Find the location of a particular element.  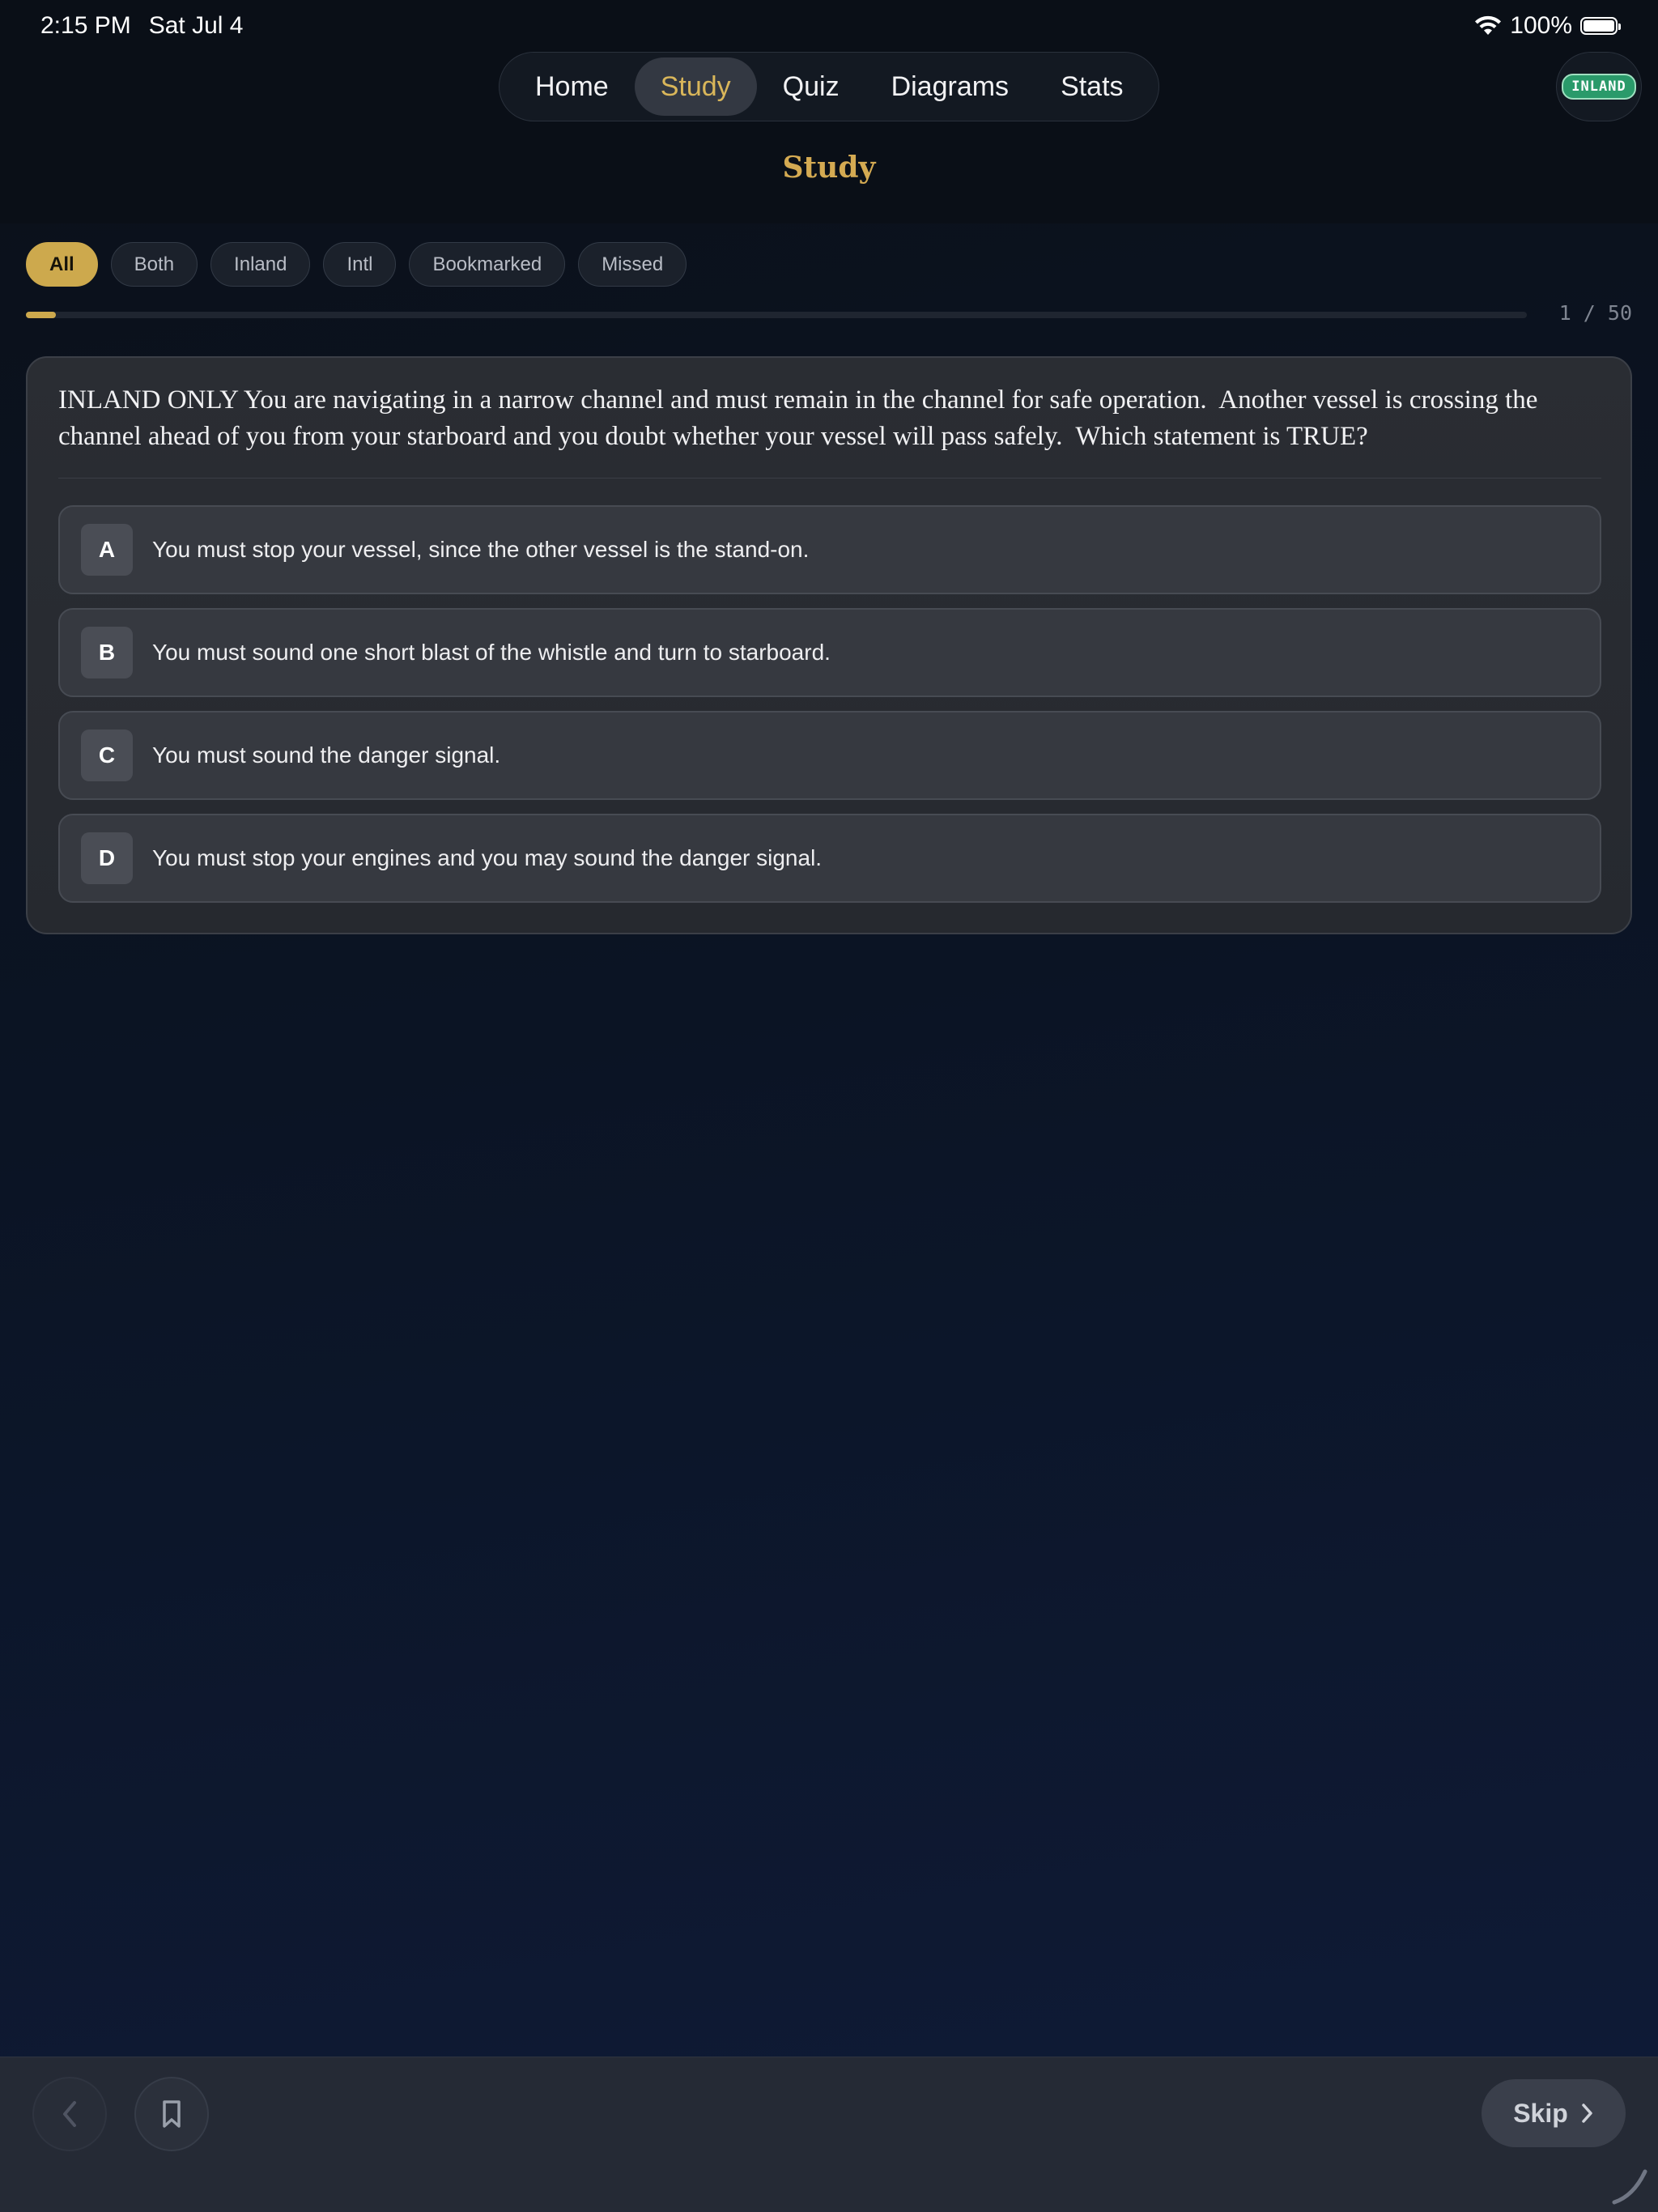

status-date: Sat Jul 4 is located at coordinates (196, 26).